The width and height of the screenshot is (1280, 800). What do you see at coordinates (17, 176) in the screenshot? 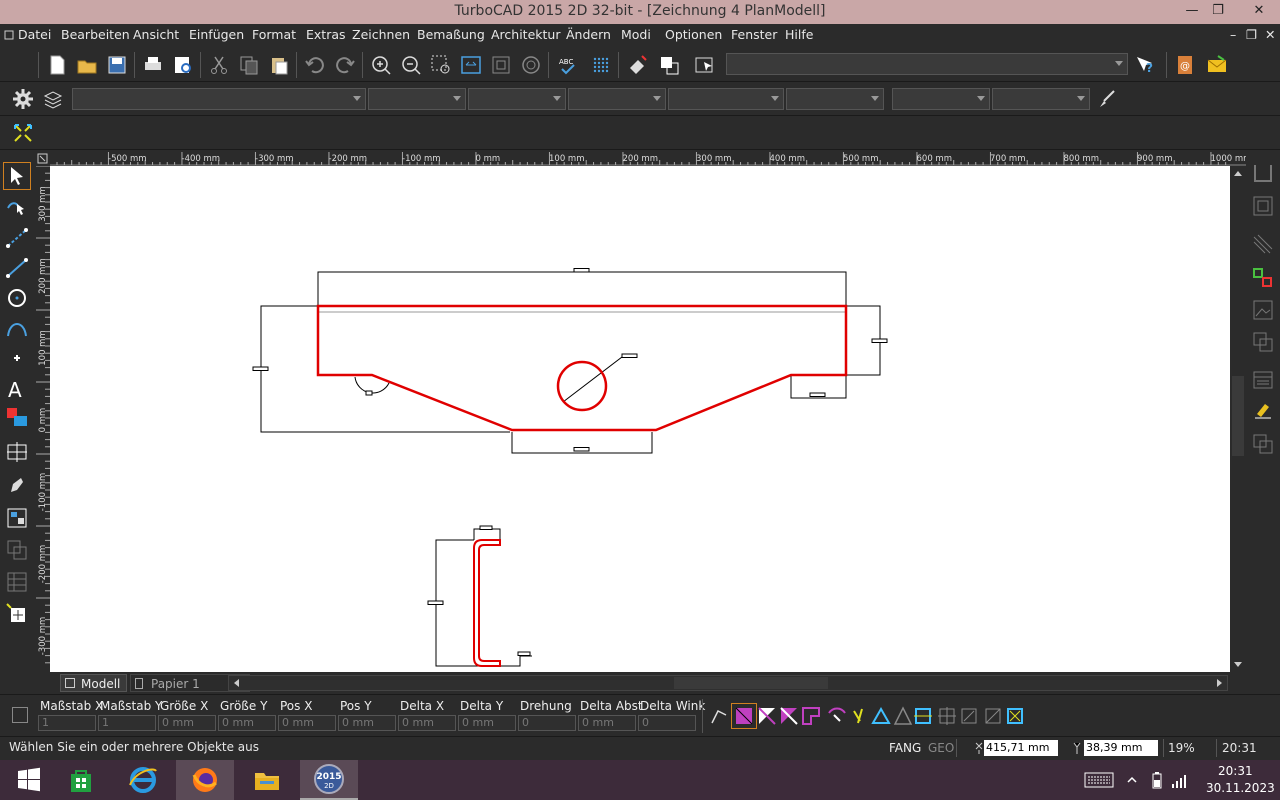
I see `select-arrow-icon` at bounding box center [17, 176].